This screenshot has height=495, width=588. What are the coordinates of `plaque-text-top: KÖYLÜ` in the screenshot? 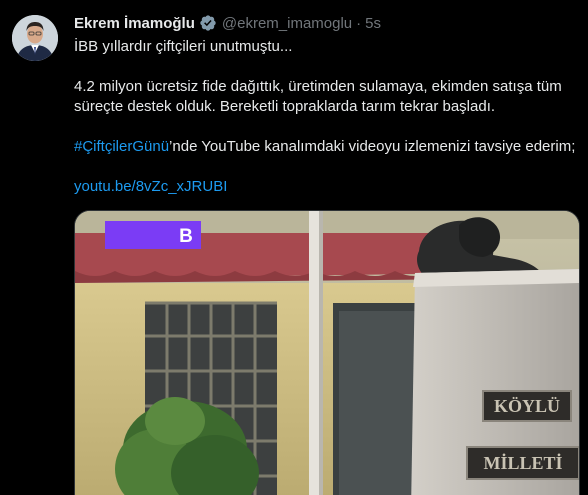 It's located at (527, 406).